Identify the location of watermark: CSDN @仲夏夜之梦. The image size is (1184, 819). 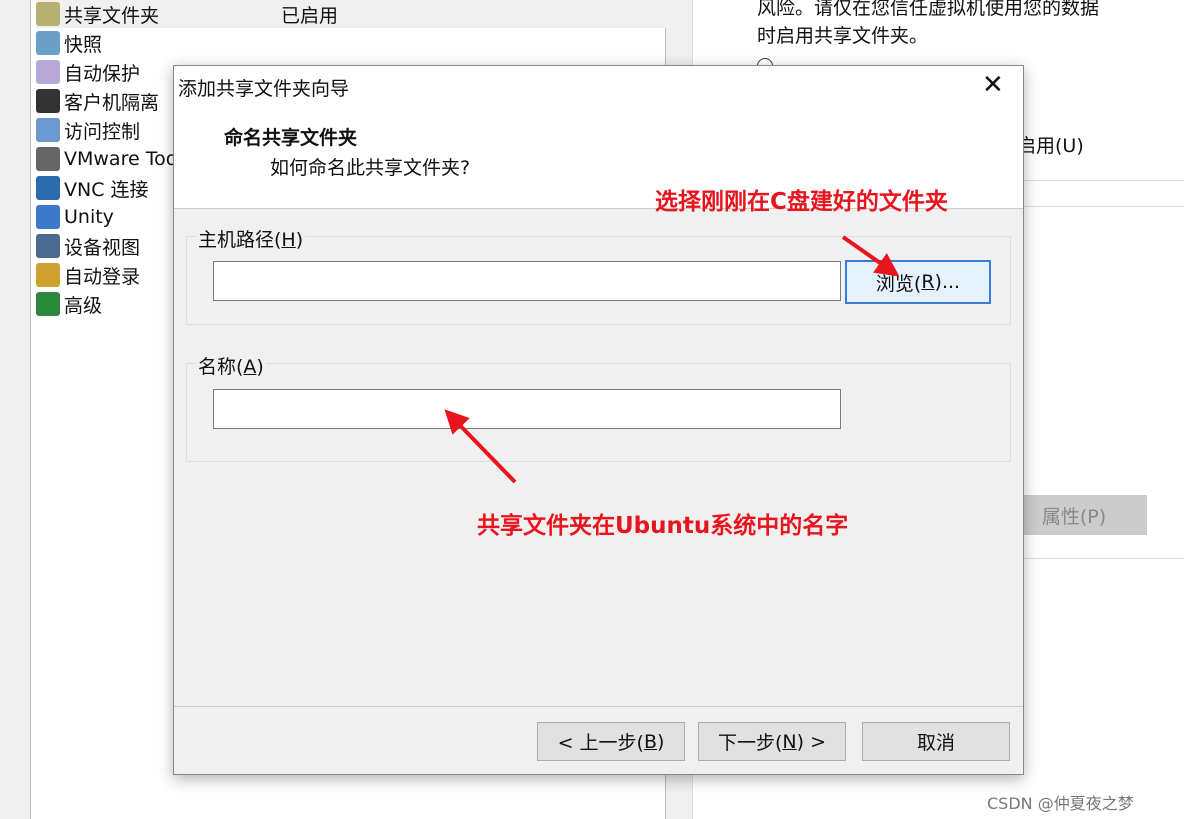
(1060, 803).